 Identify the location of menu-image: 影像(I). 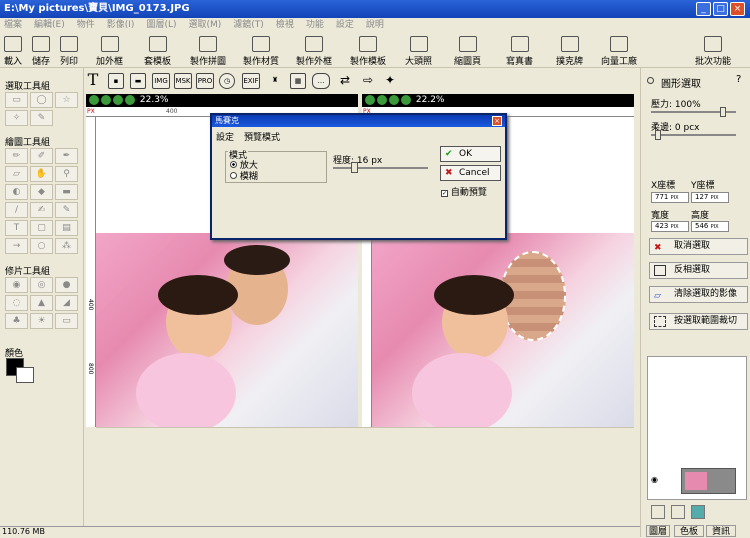
(121, 25).